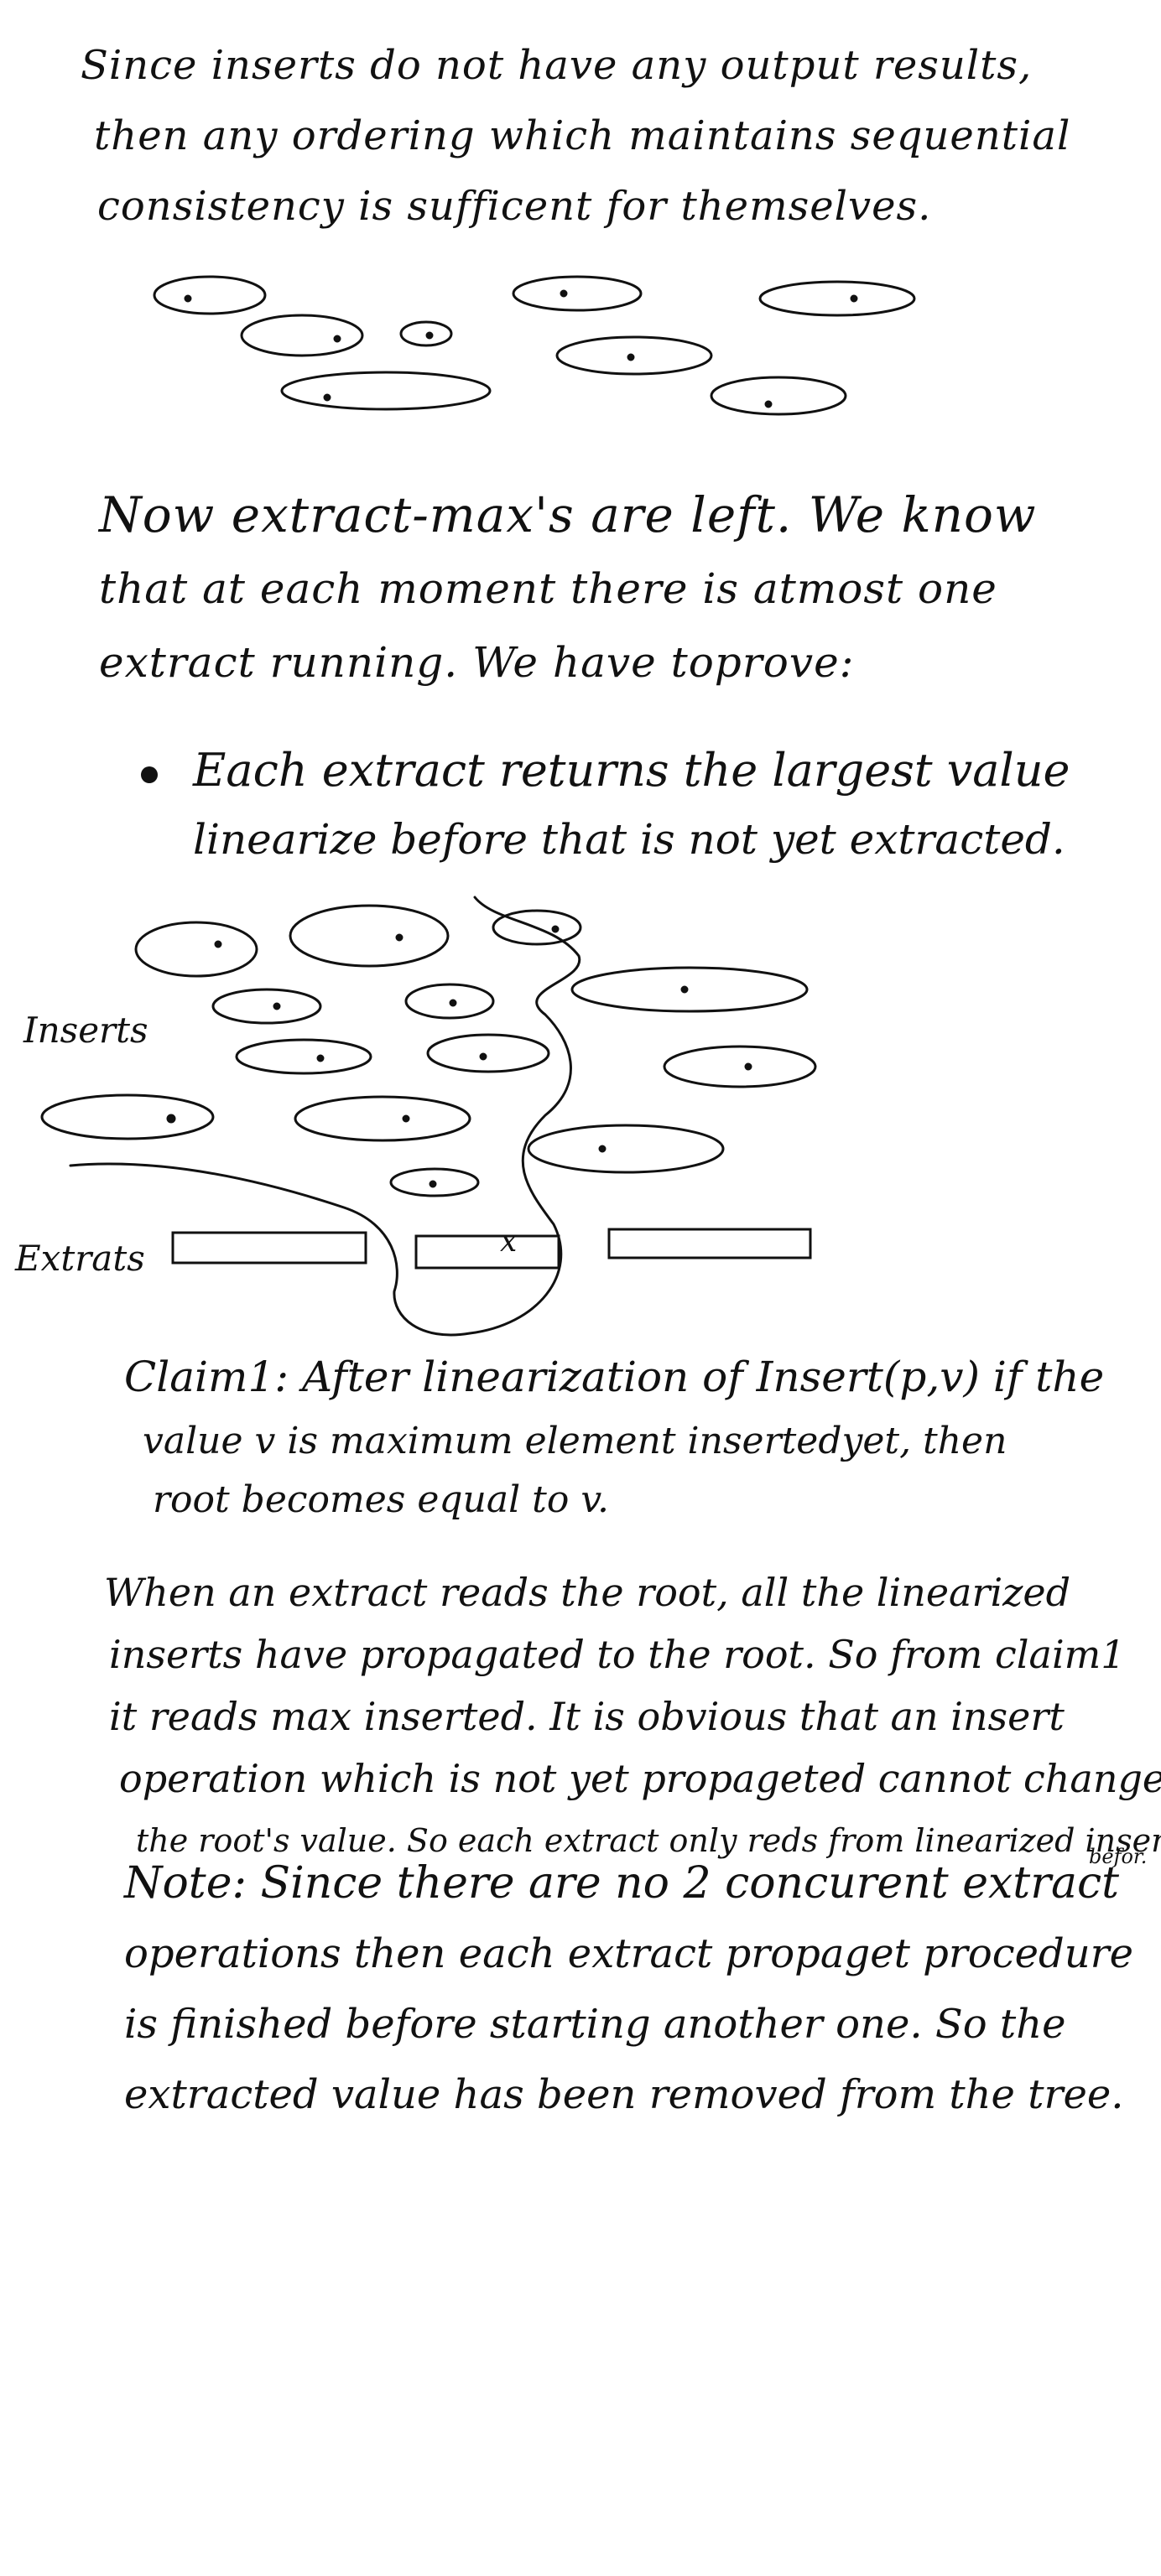 Image resolution: width=1161 pixels, height=2576 pixels. What do you see at coordinates (534, 345) in the screenshot?
I see `oval-cluster-top` at bounding box center [534, 345].